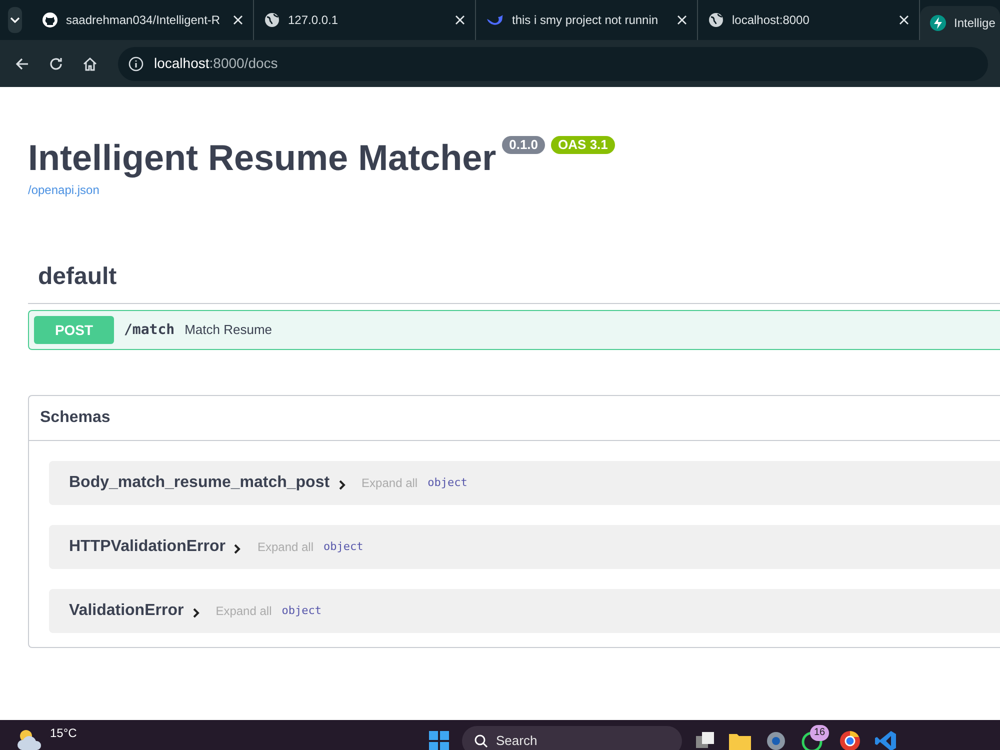  What do you see at coordinates (314, 20) in the screenshot?
I see `tab-title: 127.0.0.1` at bounding box center [314, 20].